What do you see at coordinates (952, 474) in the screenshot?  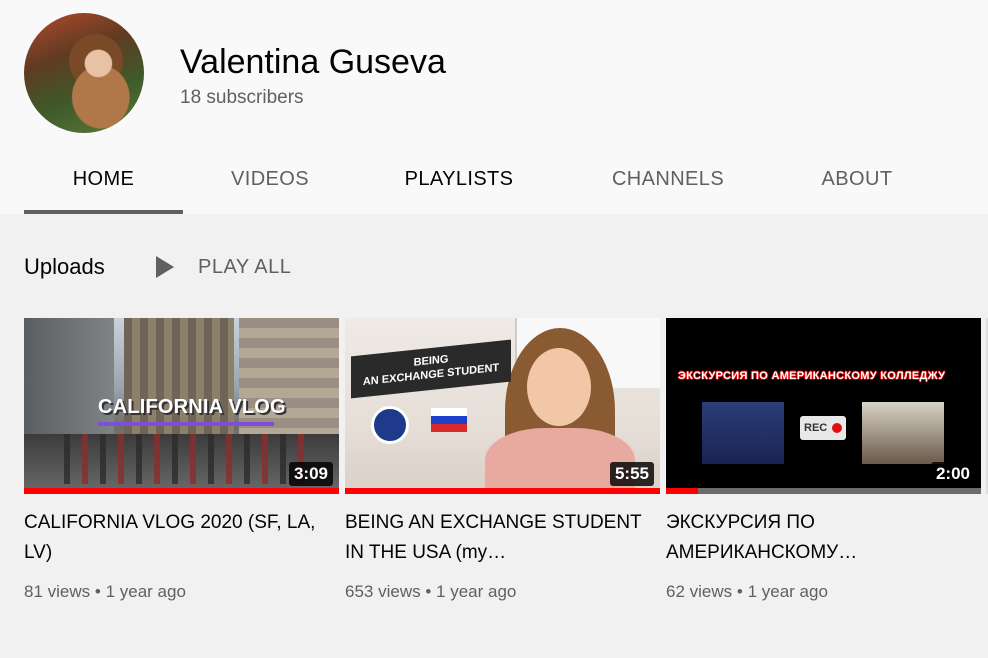 I see `duration-badge: 2:00` at bounding box center [952, 474].